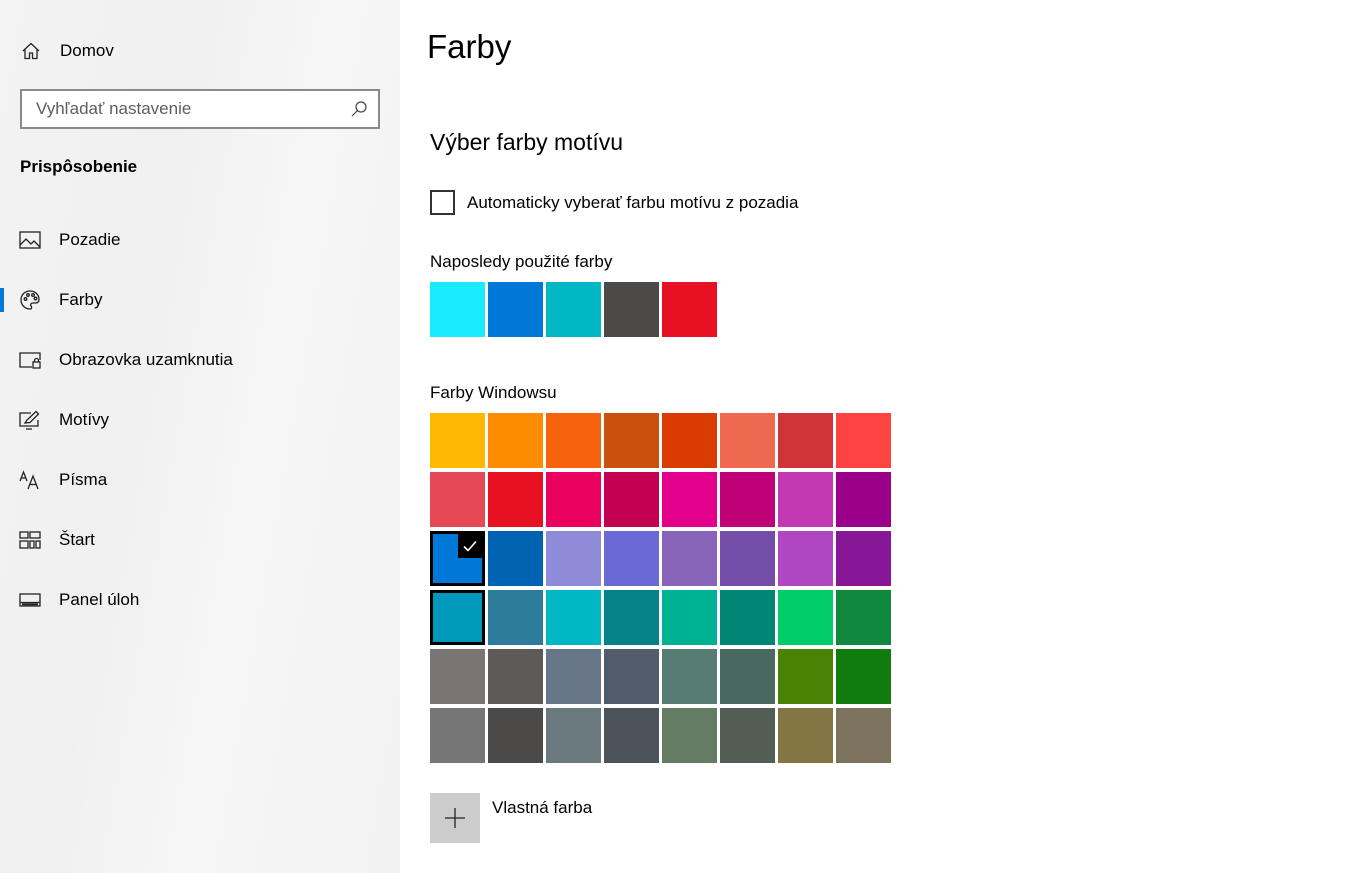 The width and height of the screenshot is (1357, 873). What do you see at coordinates (30, 300) in the screenshot?
I see `palette-icon` at bounding box center [30, 300].